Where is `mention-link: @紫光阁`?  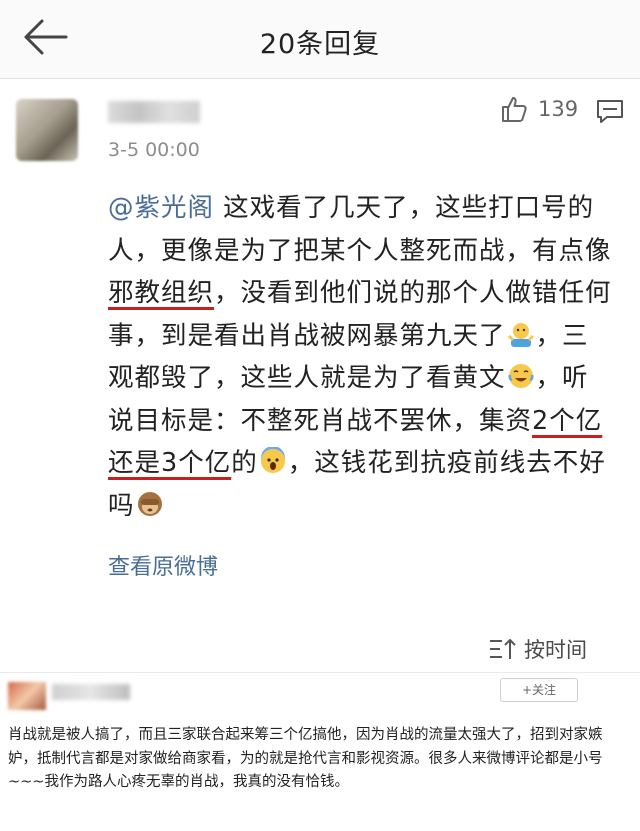 mention-link: @紫光阁 is located at coordinates (161, 208).